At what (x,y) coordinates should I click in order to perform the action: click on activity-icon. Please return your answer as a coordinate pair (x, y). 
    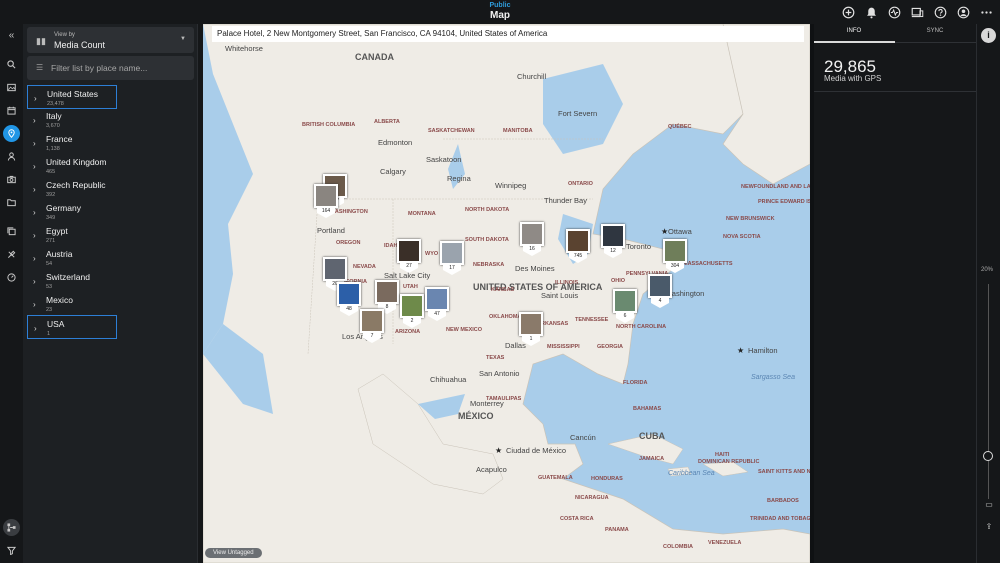
    Looking at the image, I should click on (894, 12).